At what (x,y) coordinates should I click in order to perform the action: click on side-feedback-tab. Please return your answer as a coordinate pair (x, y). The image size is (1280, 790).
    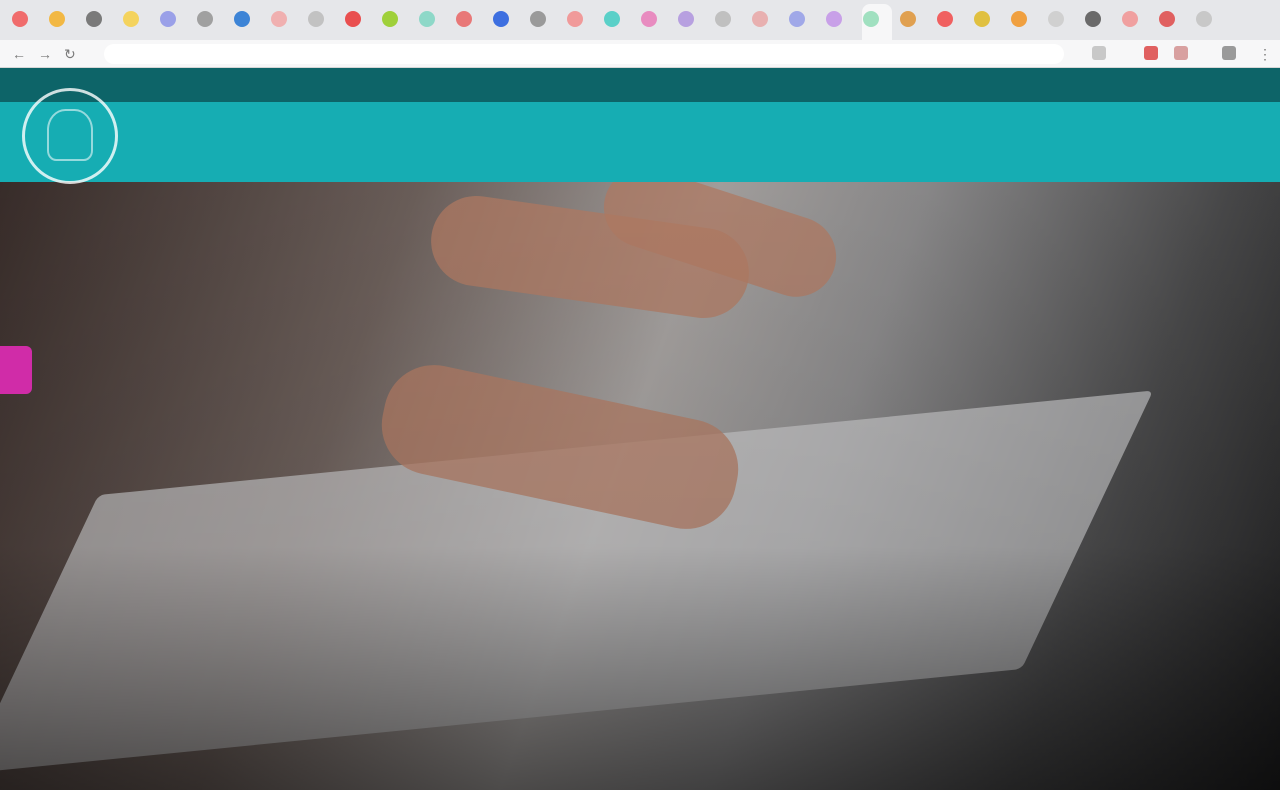
    Looking at the image, I should click on (16, 370).